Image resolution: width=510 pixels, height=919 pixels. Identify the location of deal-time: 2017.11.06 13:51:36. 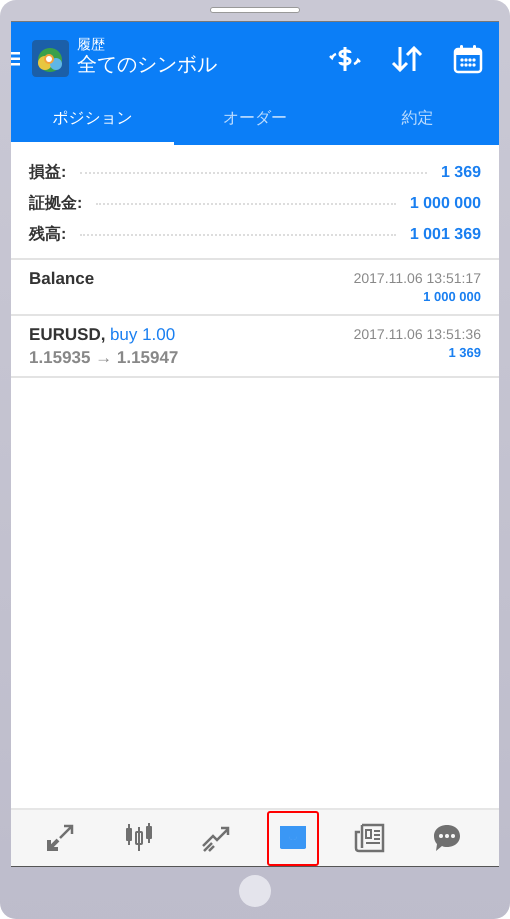
(417, 334).